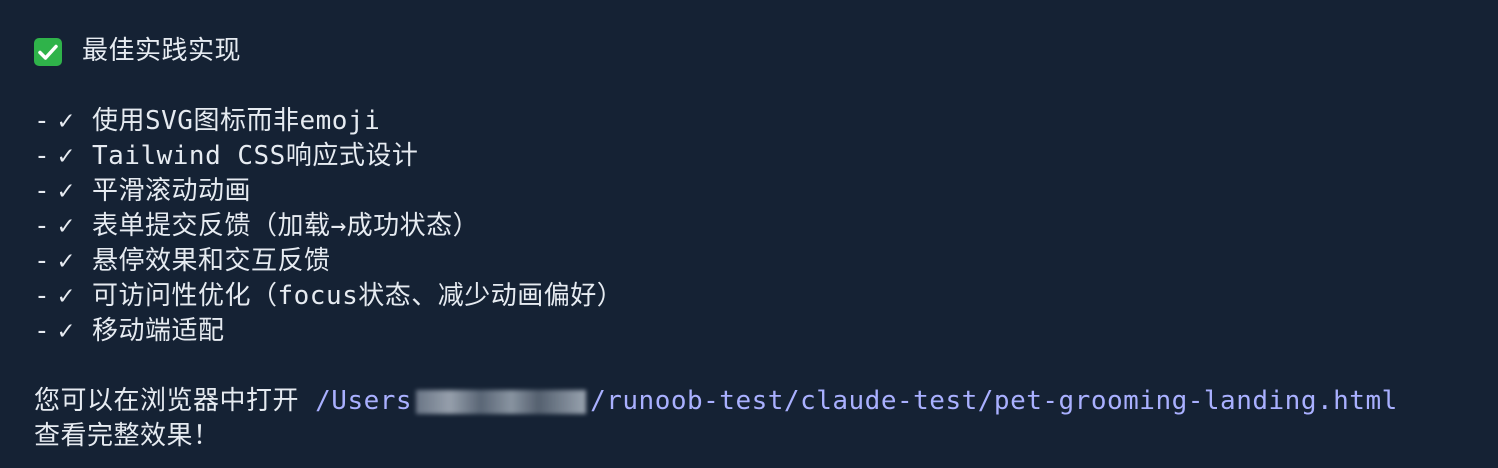 The image size is (1498, 468). Describe the element at coordinates (754, 191) in the screenshot. I see `list-item: - ✓ 平滑滚动动画` at that location.